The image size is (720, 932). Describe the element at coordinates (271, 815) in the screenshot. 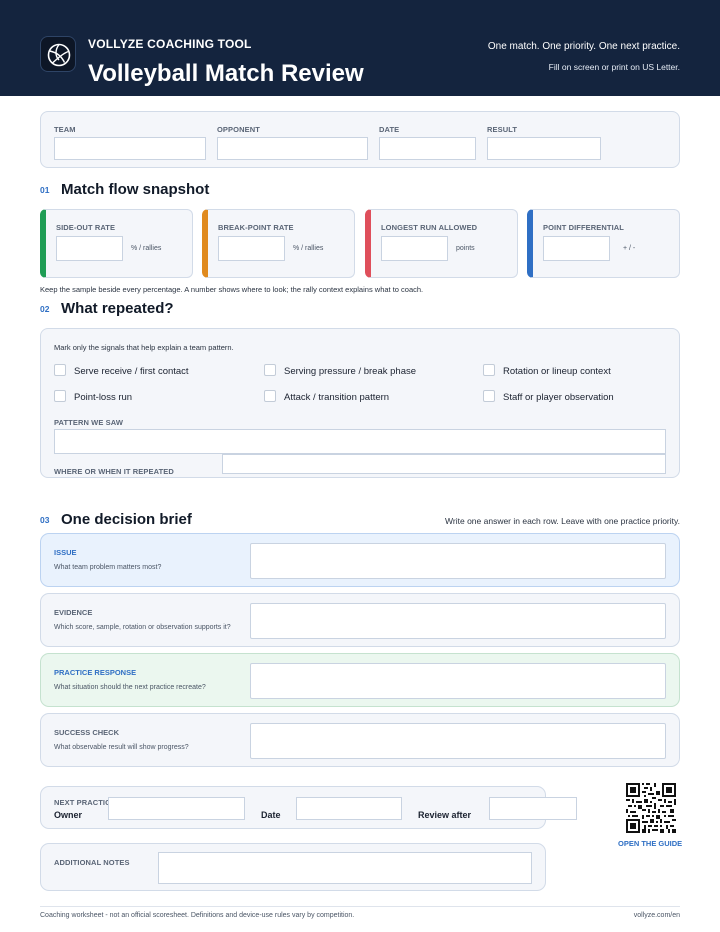

I see `date-label: Date` at that location.